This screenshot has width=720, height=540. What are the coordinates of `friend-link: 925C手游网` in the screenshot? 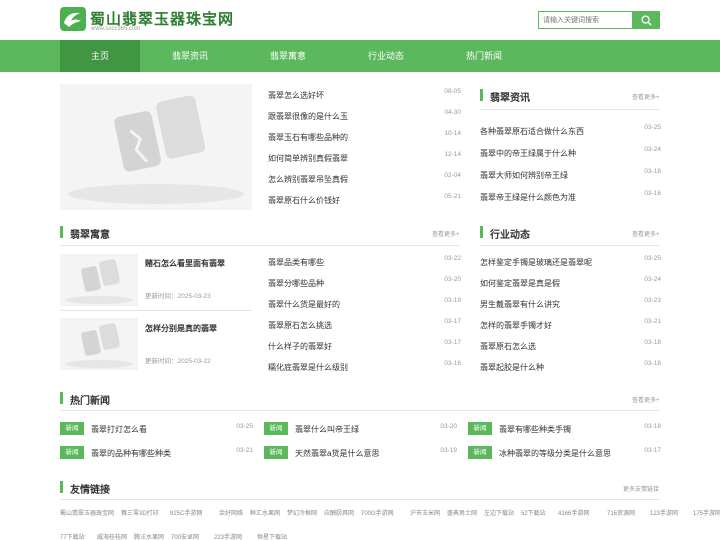 It's located at (186, 512).